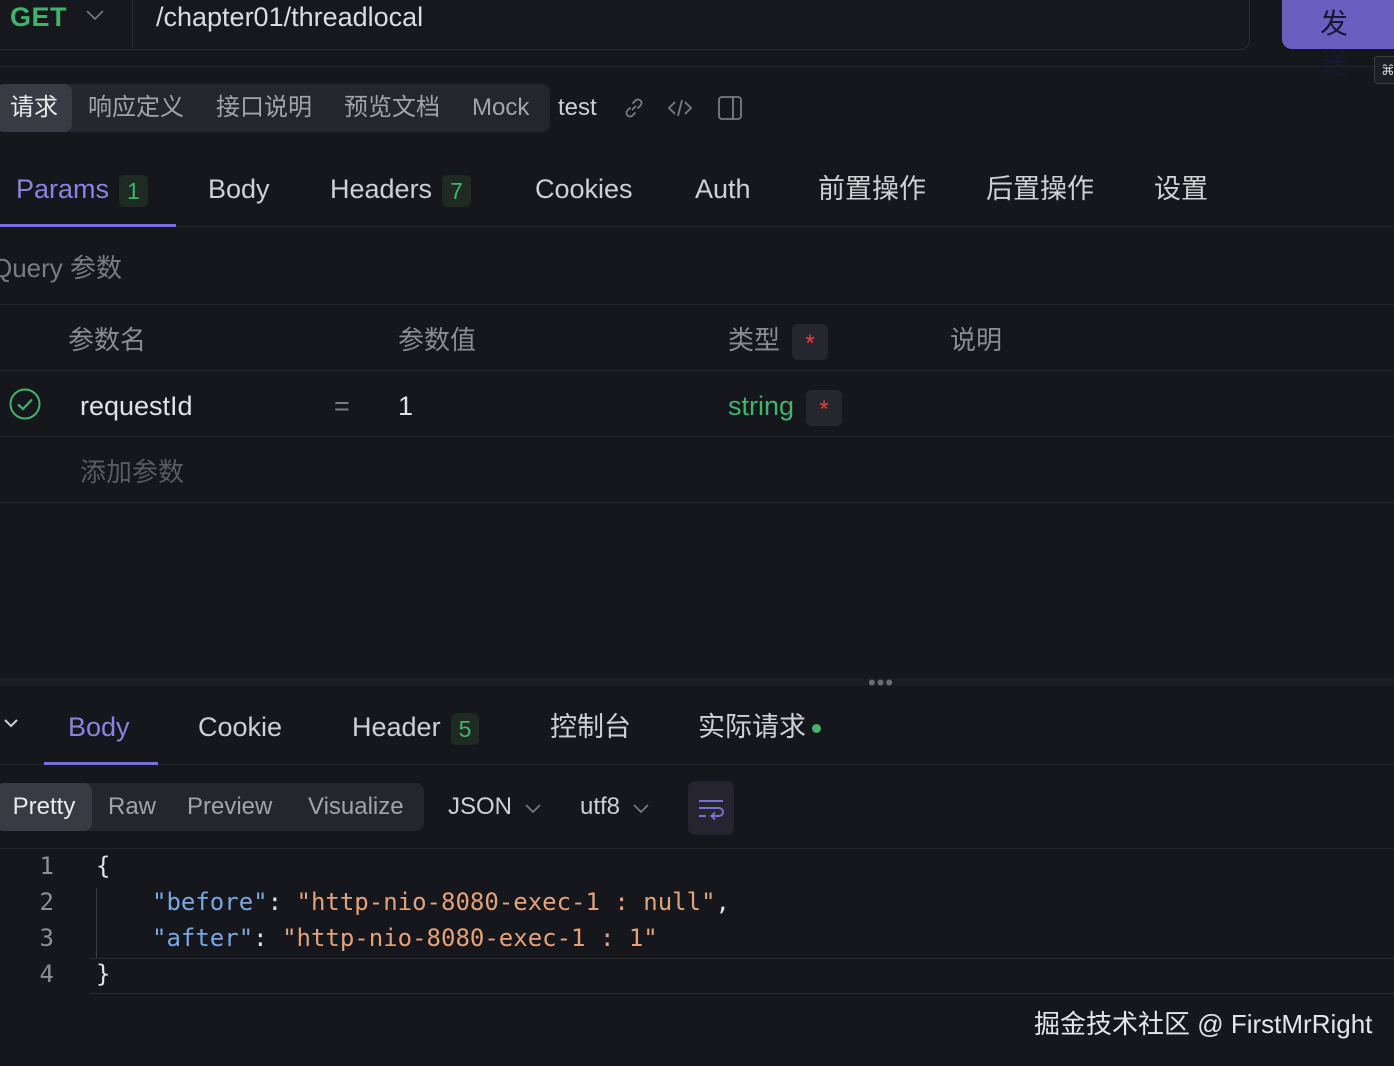 The width and height of the screenshot is (1394, 1066). What do you see at coordinates (723, 189) in the screenshot?
I see `tab-auth: Auth` at bounding box center [723, 189].